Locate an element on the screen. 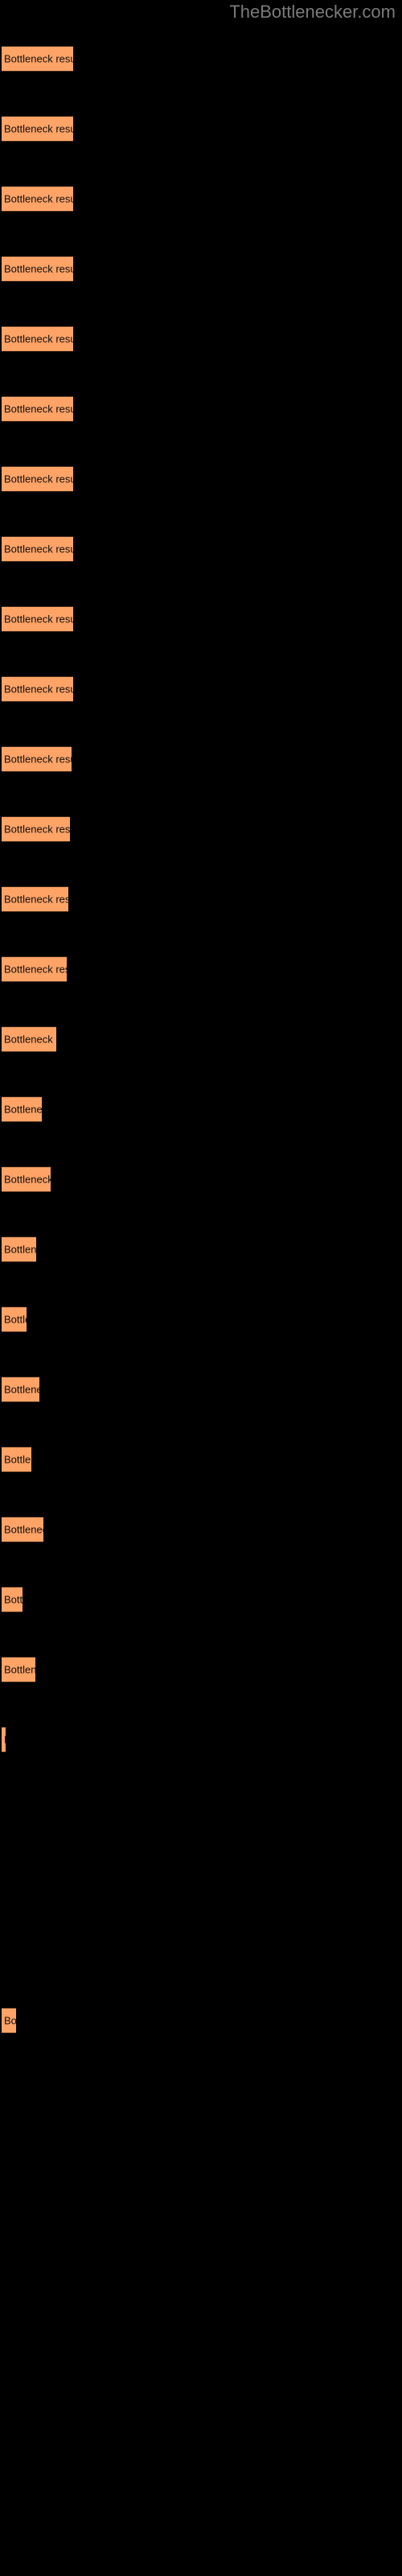 This screenshot has height=2576, width=402. bar-3: Bottleneck result is located at coordinates (37, 269).